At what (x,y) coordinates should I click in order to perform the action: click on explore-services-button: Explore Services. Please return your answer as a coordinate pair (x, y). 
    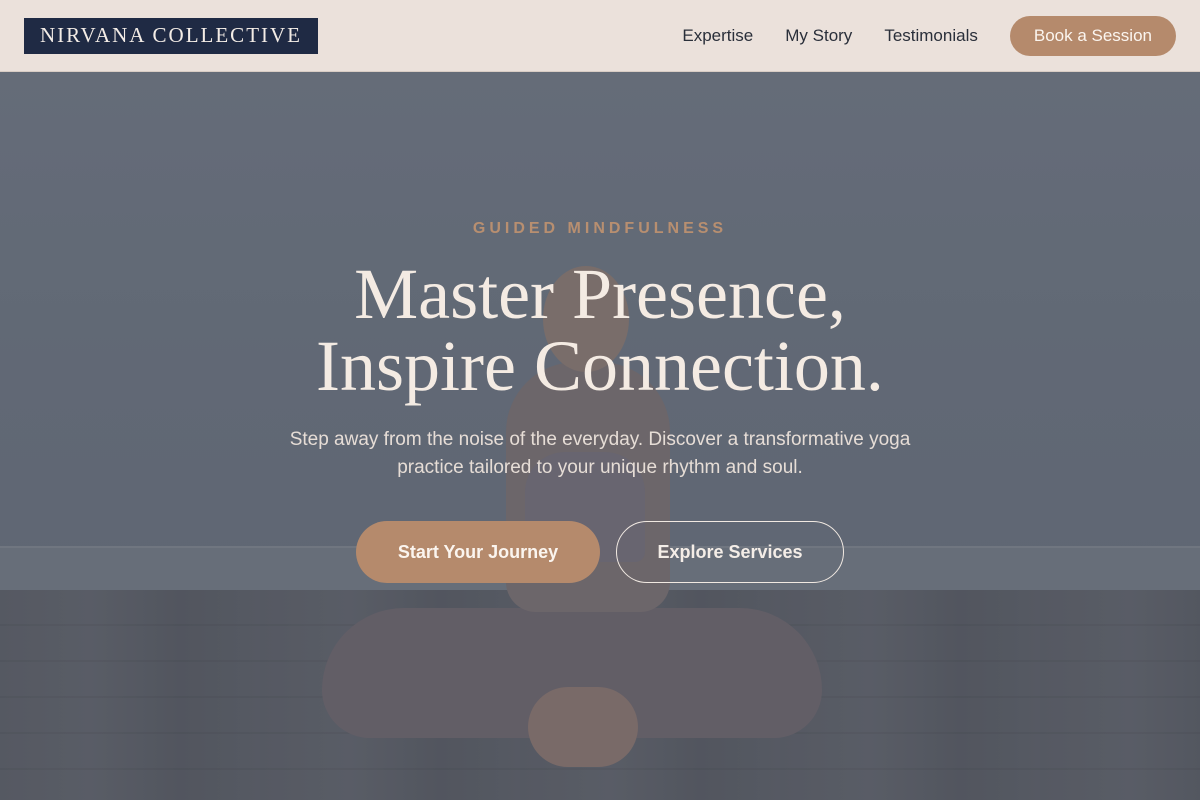
    Looking at the image, I should click on (730, 552).